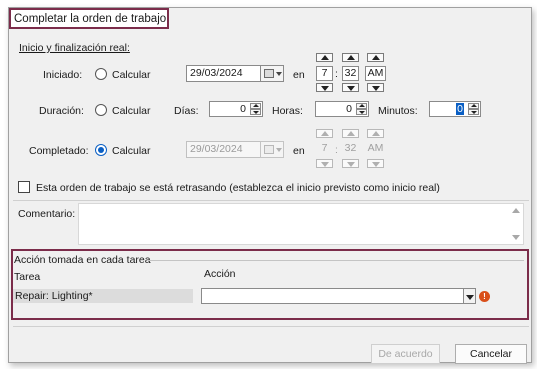 The width and height of the screenshot is (537, 369). What do you see at coordinates (324, 163) in the screenshot?
I see `completed-hour-down-button` at bounding box center [324, 163].